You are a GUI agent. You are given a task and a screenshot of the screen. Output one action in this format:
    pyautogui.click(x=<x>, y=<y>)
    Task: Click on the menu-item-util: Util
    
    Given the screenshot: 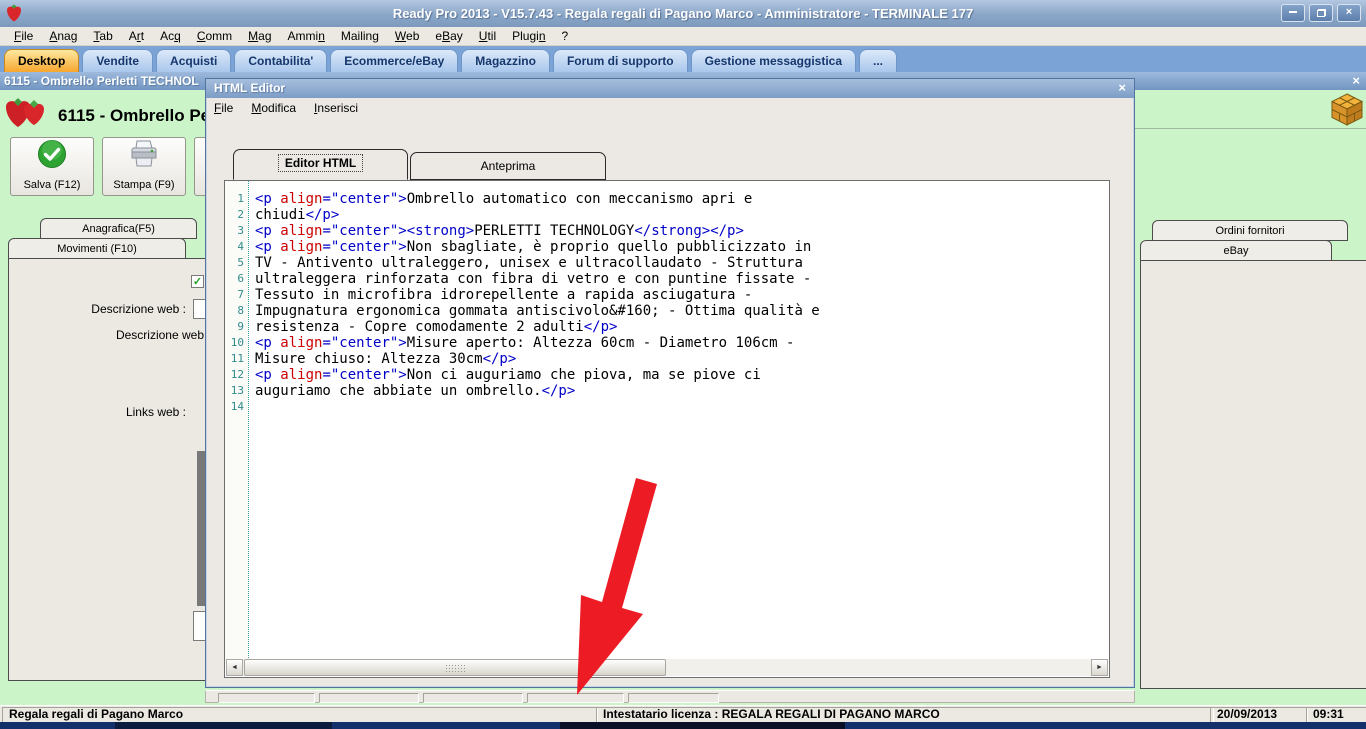 What is the action you would take?
    pyautogui.click(x=487, y=36)
    